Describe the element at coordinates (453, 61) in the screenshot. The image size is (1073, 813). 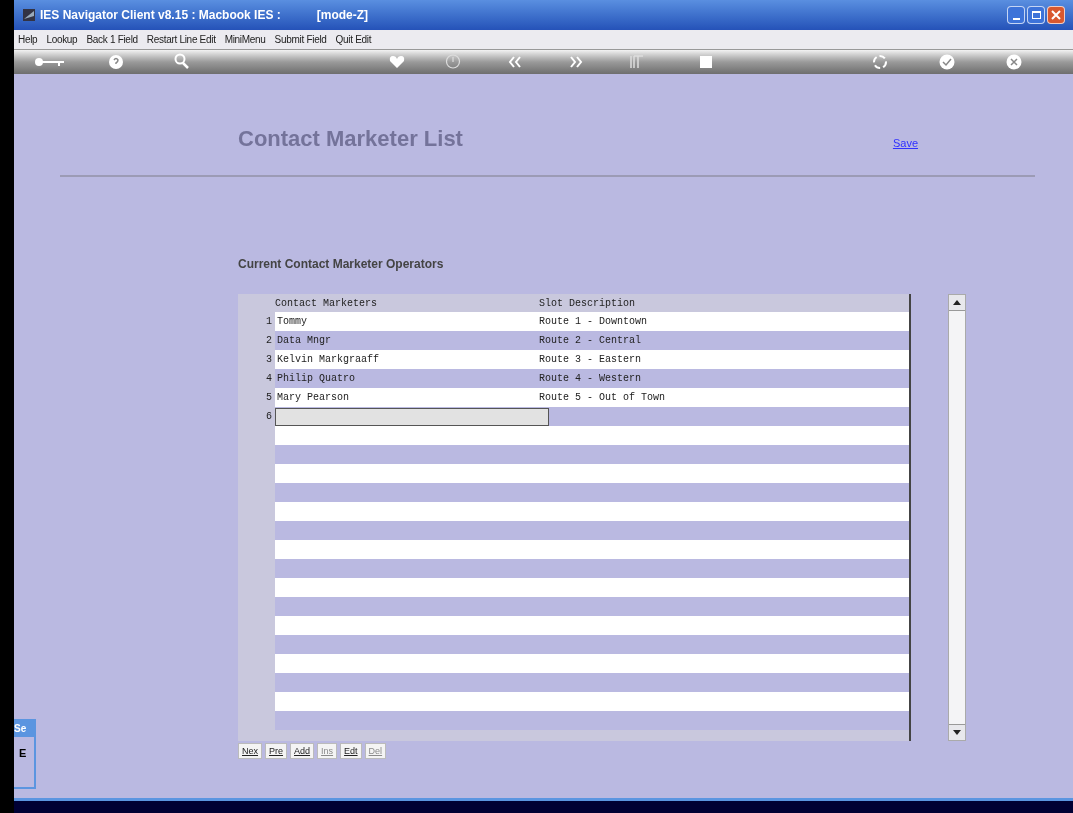
I see `clock-icon` at that location.